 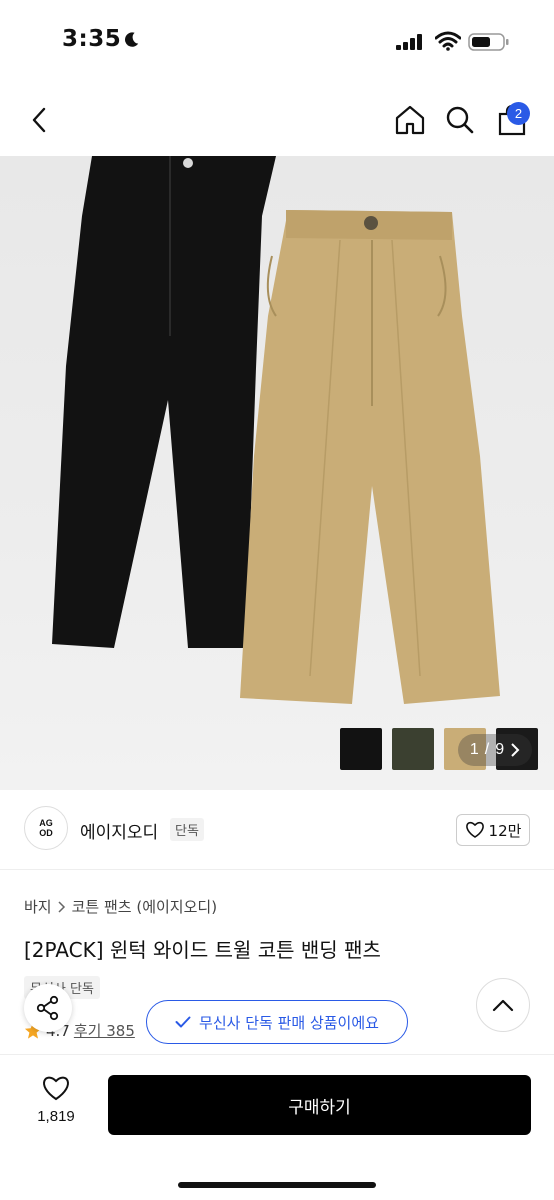 What do you see at coordinates (277, 120) in the screenshot?
I see `nav-bar` at bounding box center [277, 120].